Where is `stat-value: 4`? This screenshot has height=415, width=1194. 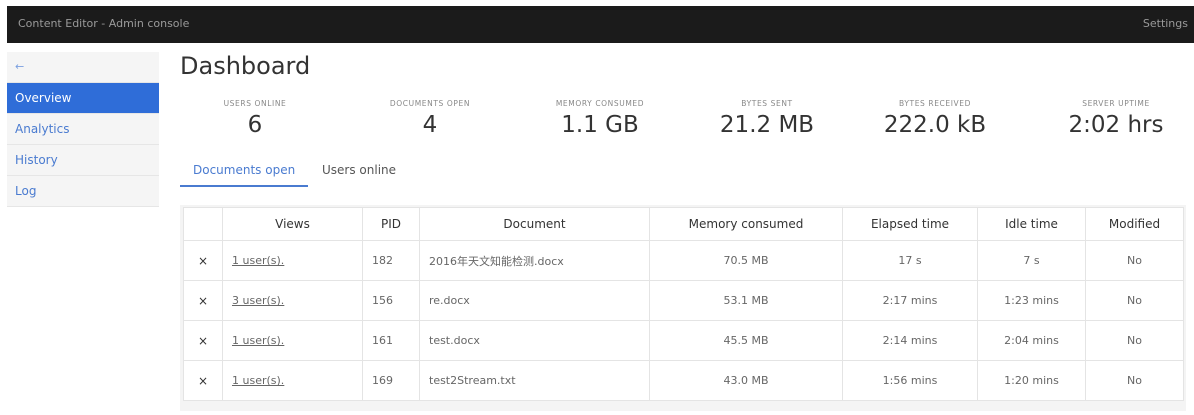 stat-value: 4 is located at coordinates (430, 125).